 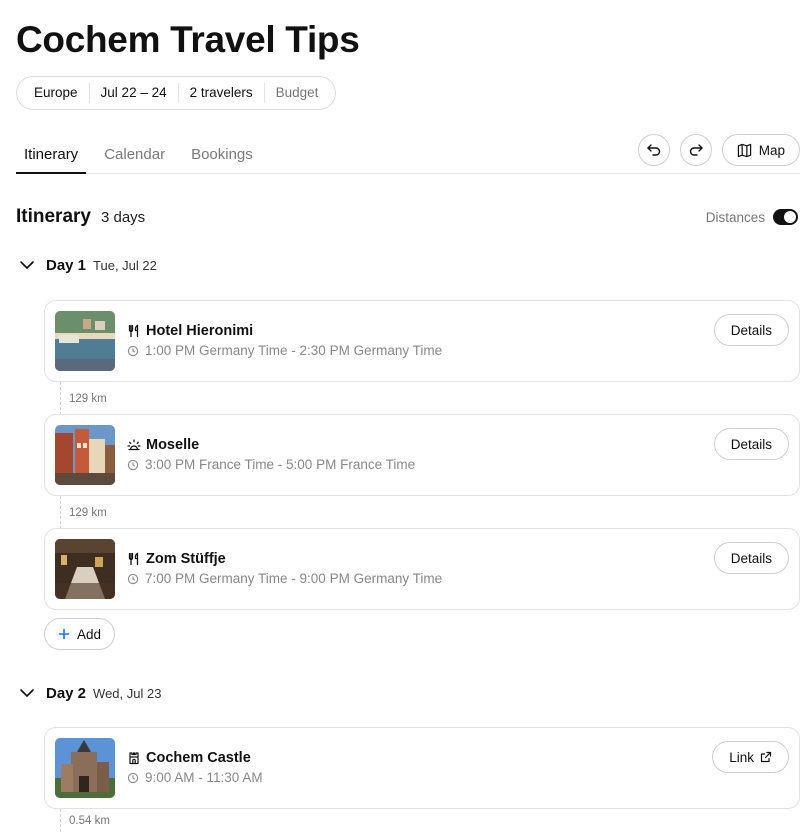 I want to click on link-button: Link, so click(x=750, y=757).